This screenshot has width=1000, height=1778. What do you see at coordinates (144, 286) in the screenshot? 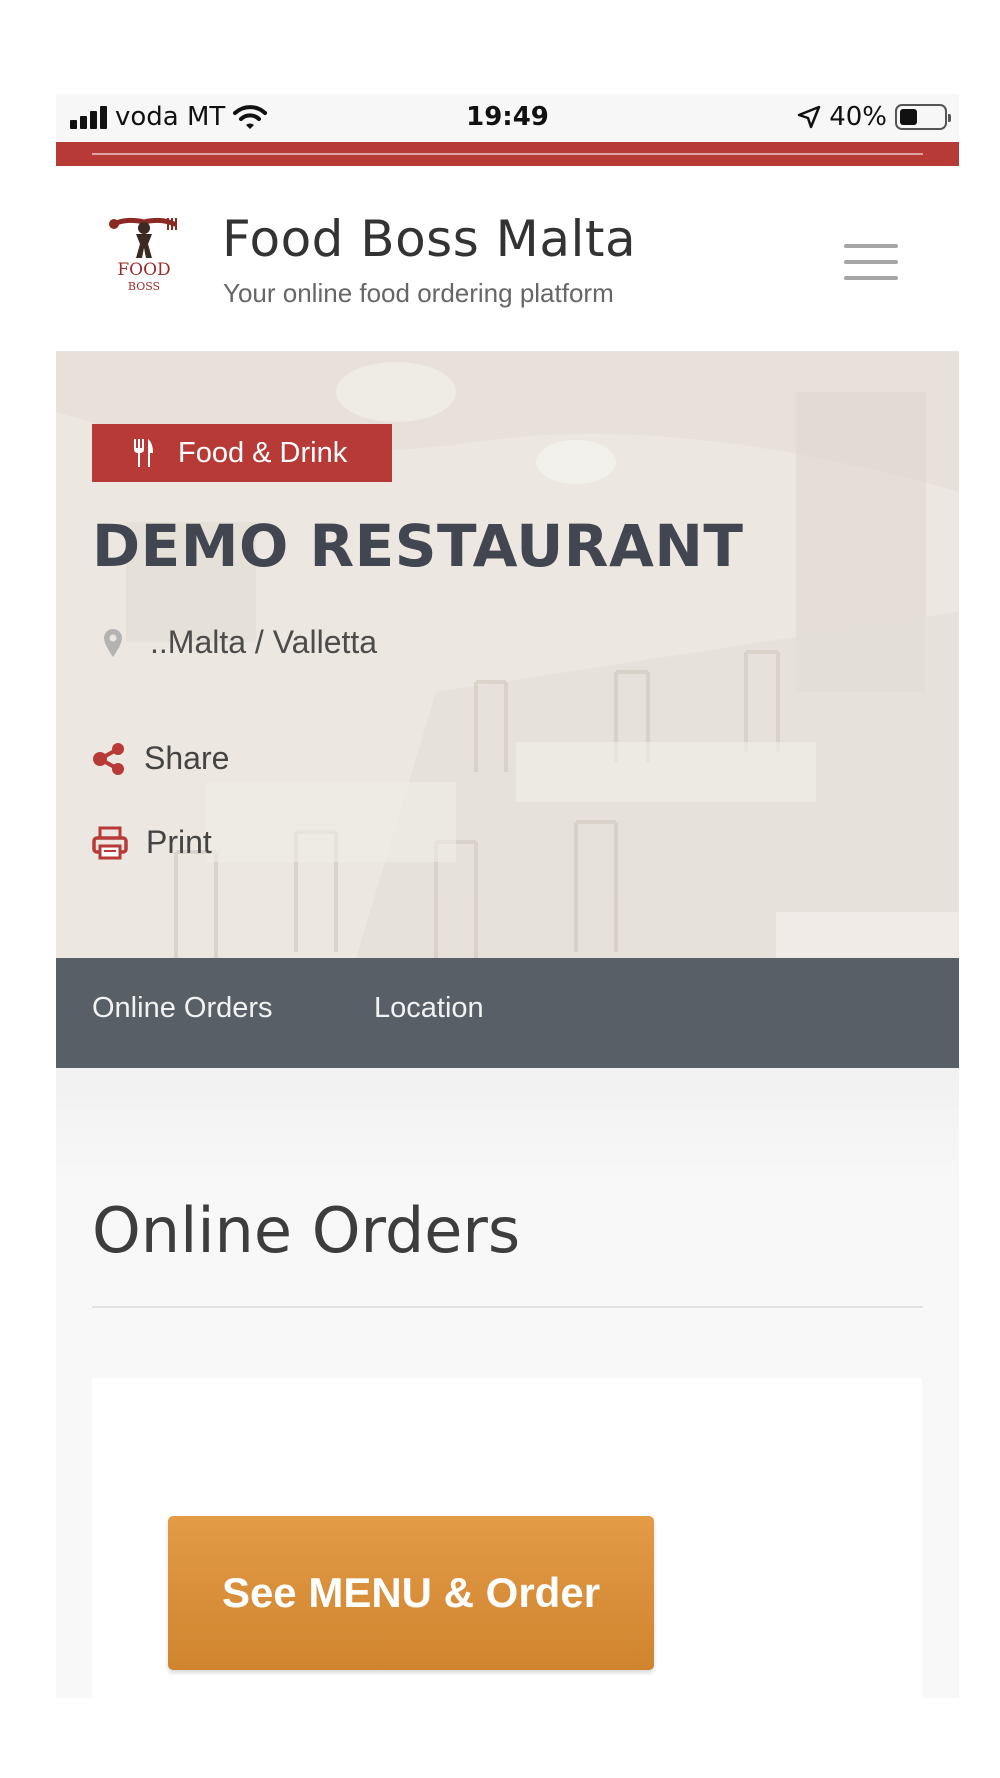
I see `logo-text-boss: BOSS` at bounding box center [144, 286].